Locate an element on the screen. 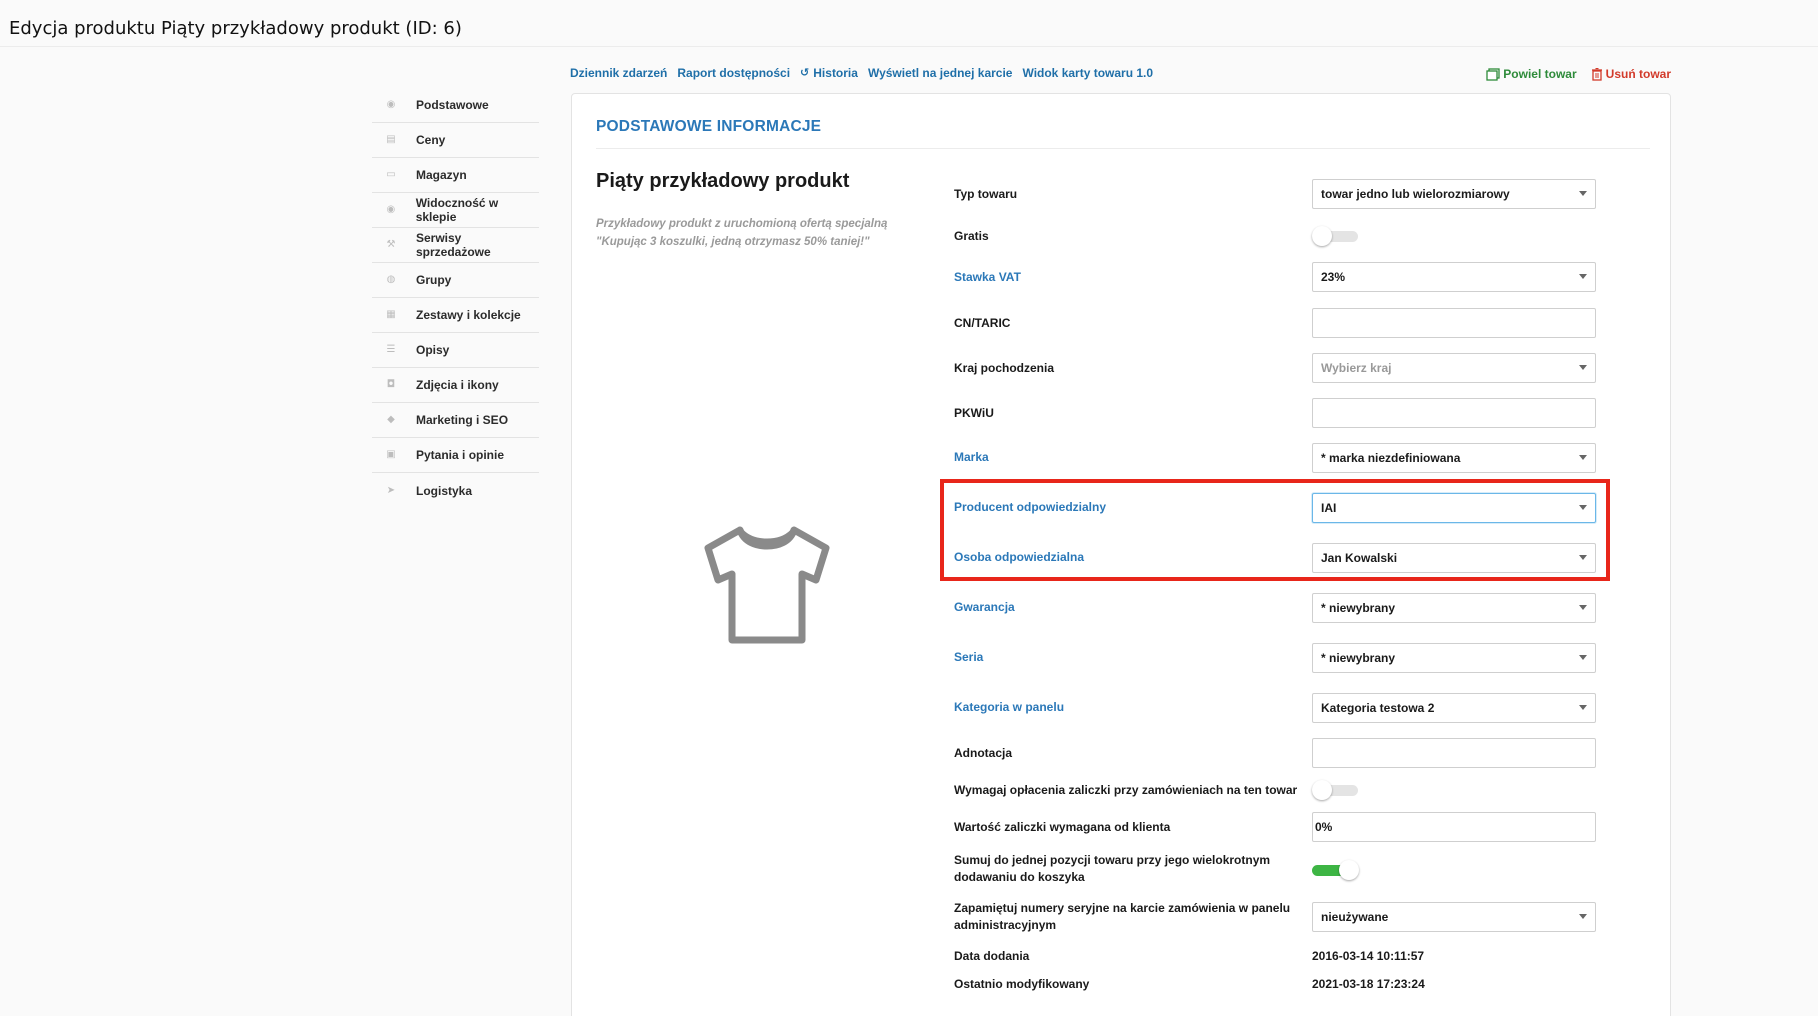 Image resolution: width=1818 pixels, height=1016 pixels. sidebar-item-label: Logistyka is located at coordinates (444, 490).